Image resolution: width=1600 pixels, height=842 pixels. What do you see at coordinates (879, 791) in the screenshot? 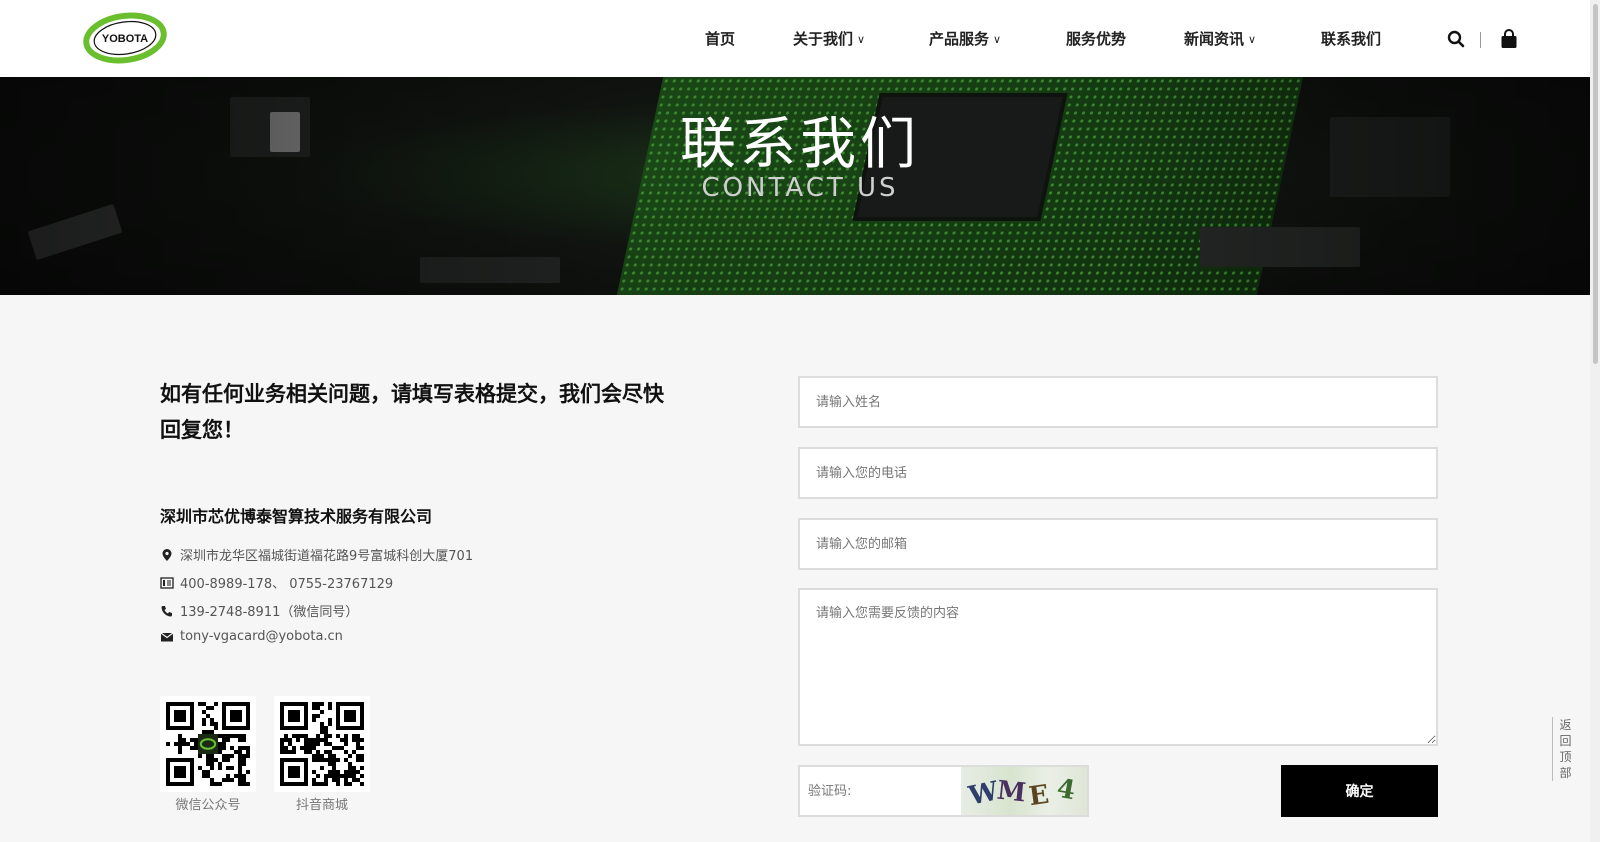
I see `captcha-input` at bounding box center [879, 791].